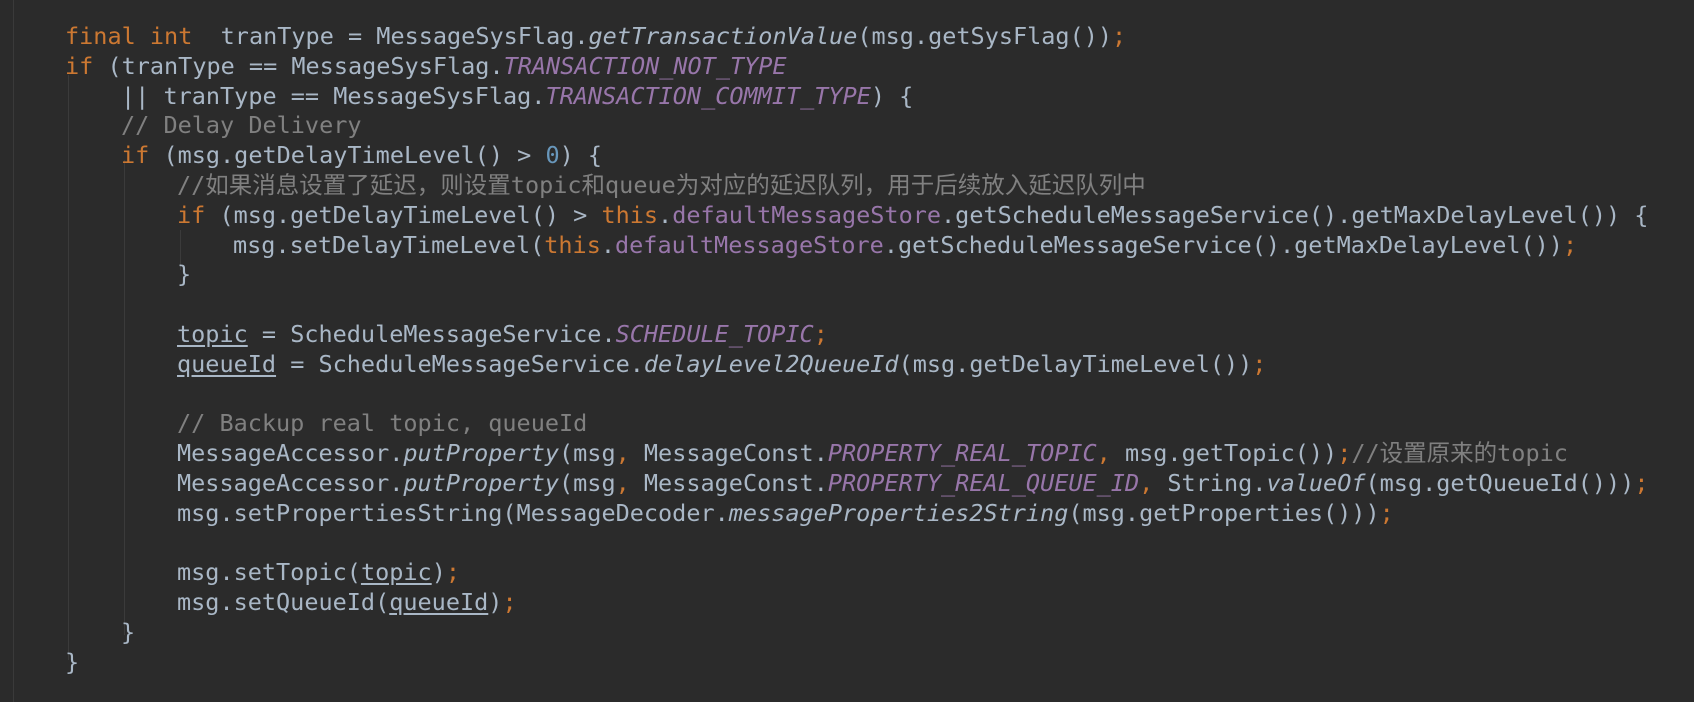 This screenshot has width=1694, height=702. What do you see at coordinates (552, 155) in the screenshot?
I see `code-token: 0` at bounding box center [552, 155].